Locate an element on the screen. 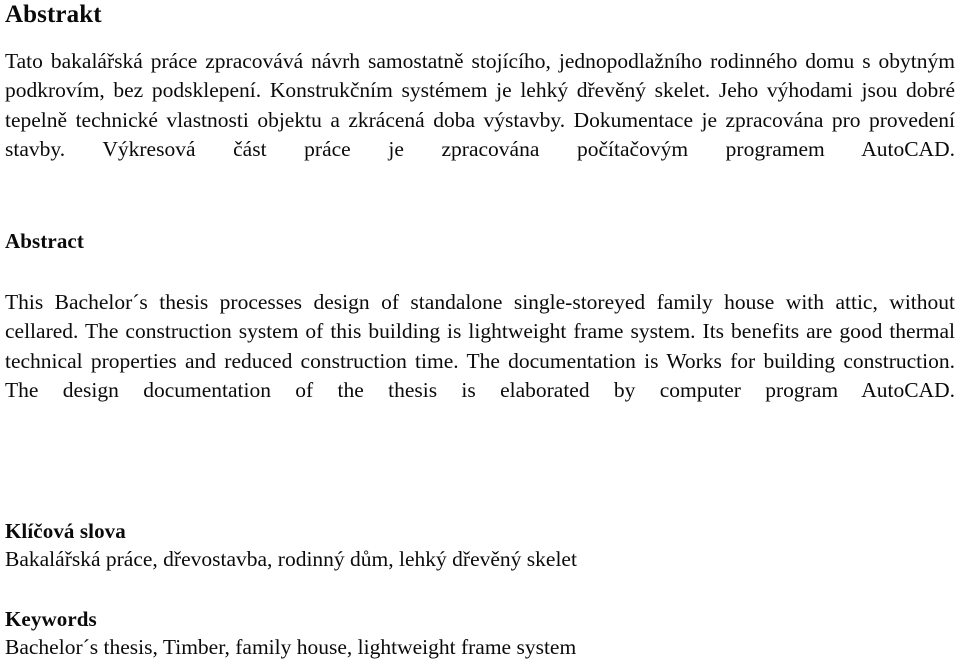 The height and width of the screenshot is (664, 960). klicova-slova-heading: Klíčová slova is located at coordinates (65, 531).